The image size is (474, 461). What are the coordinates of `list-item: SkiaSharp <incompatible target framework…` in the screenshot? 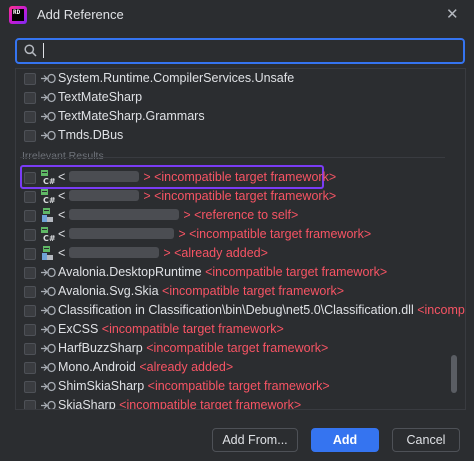 It's located at (232, 403).